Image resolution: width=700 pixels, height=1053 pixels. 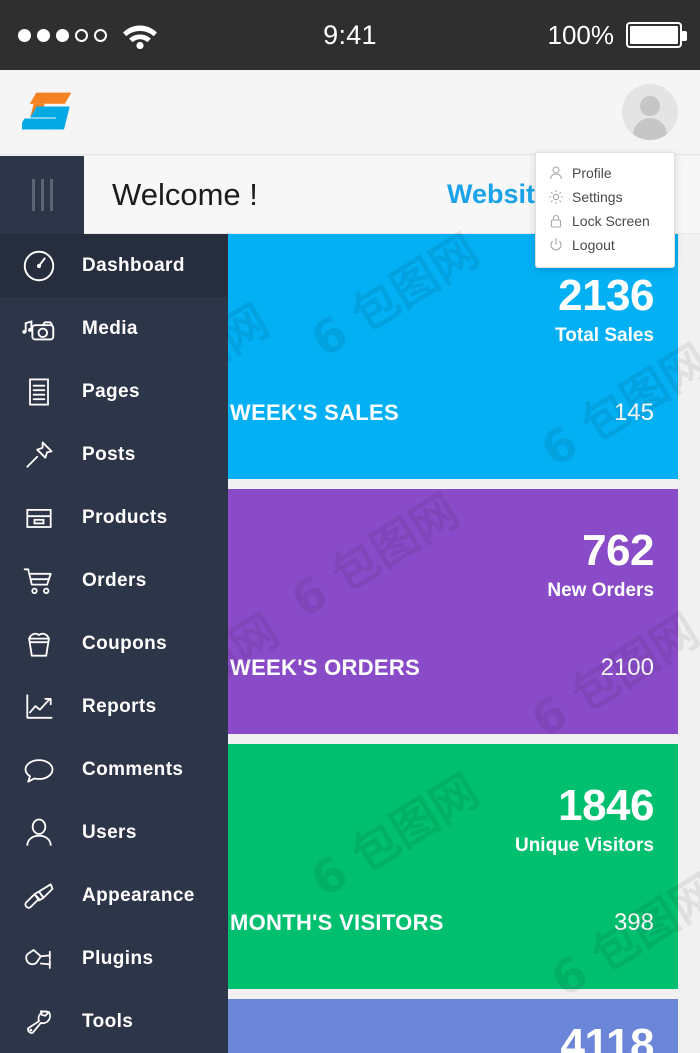 I want to click on card-metric: 1846 Unique Visitors, so click(x=584, y=819).